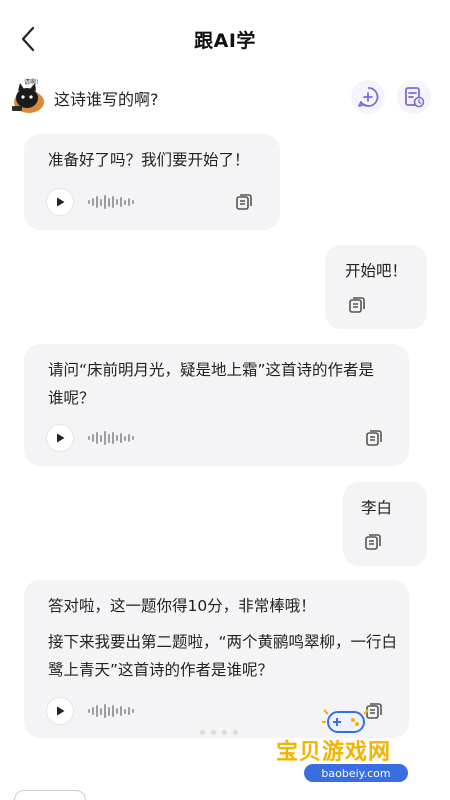 The image size is (450, 800). Describe the element at coordinates (31, 82) in the screenshot. I see `avatar-badge: 请啊!` at that location.